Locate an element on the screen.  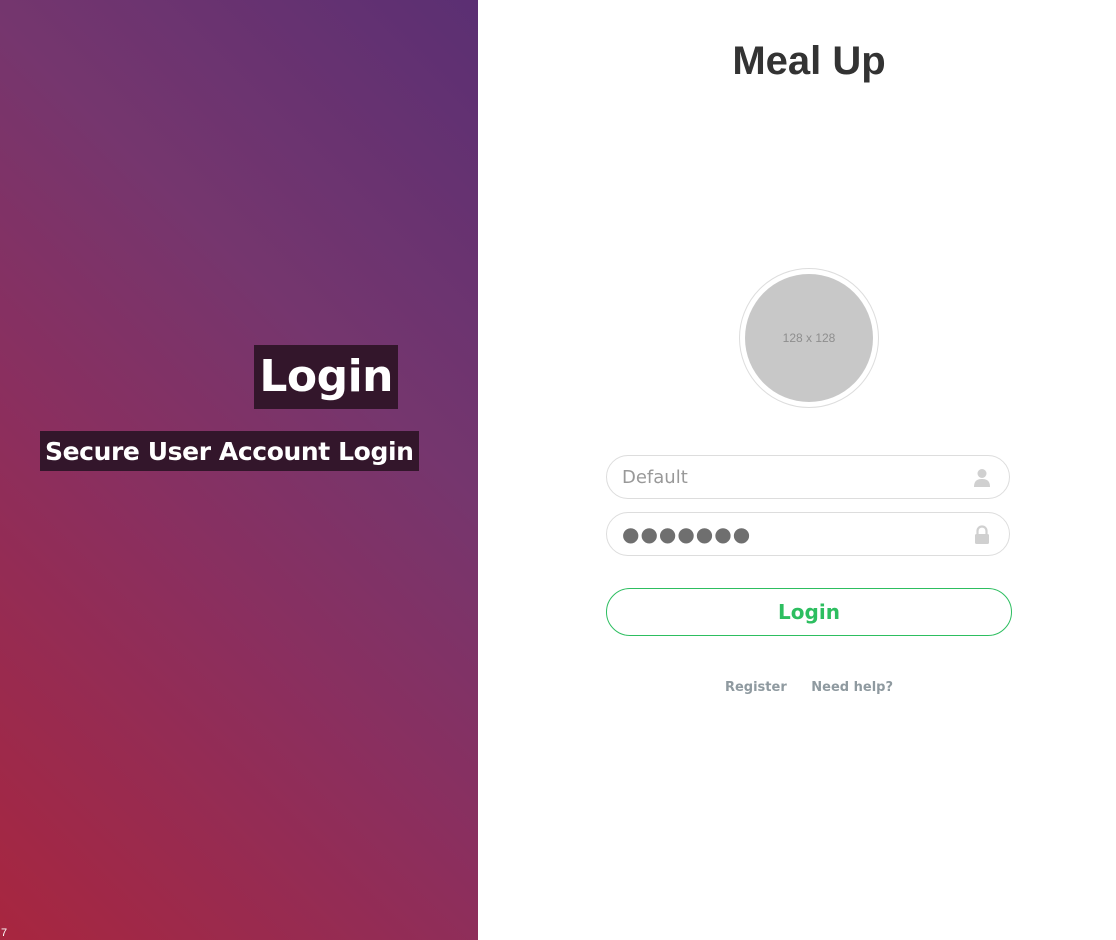
hero-title: Login is located at coordinates (326, 377).